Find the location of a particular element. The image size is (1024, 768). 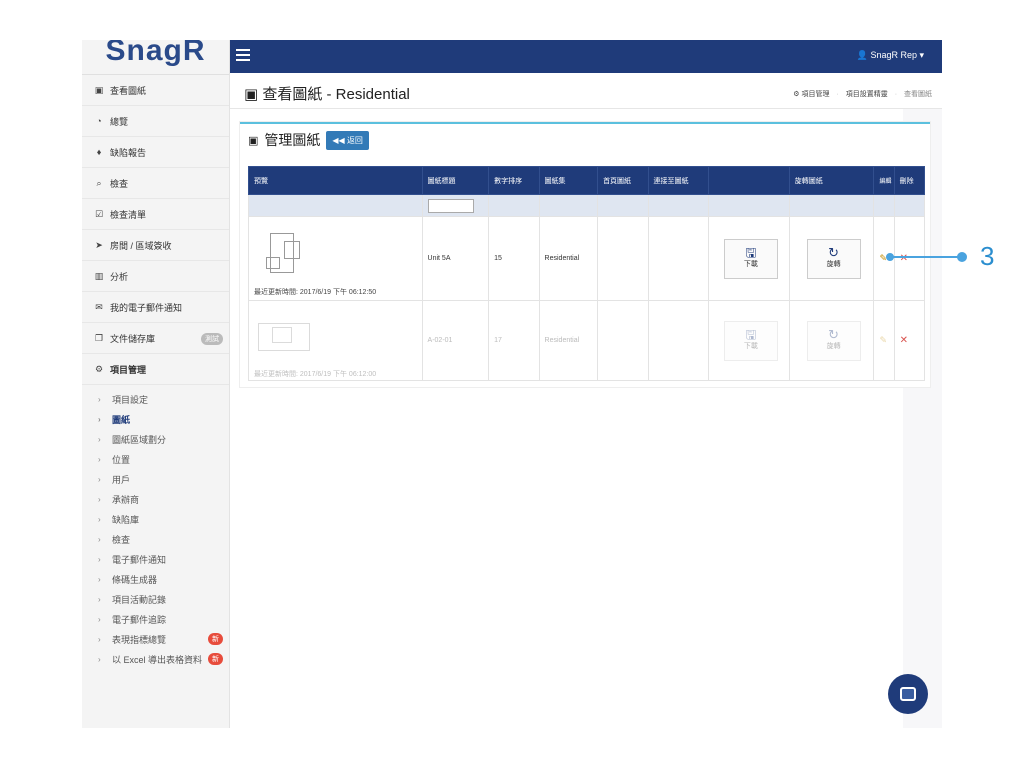

app-logo: SnagR is located at coordinates (155, 57).